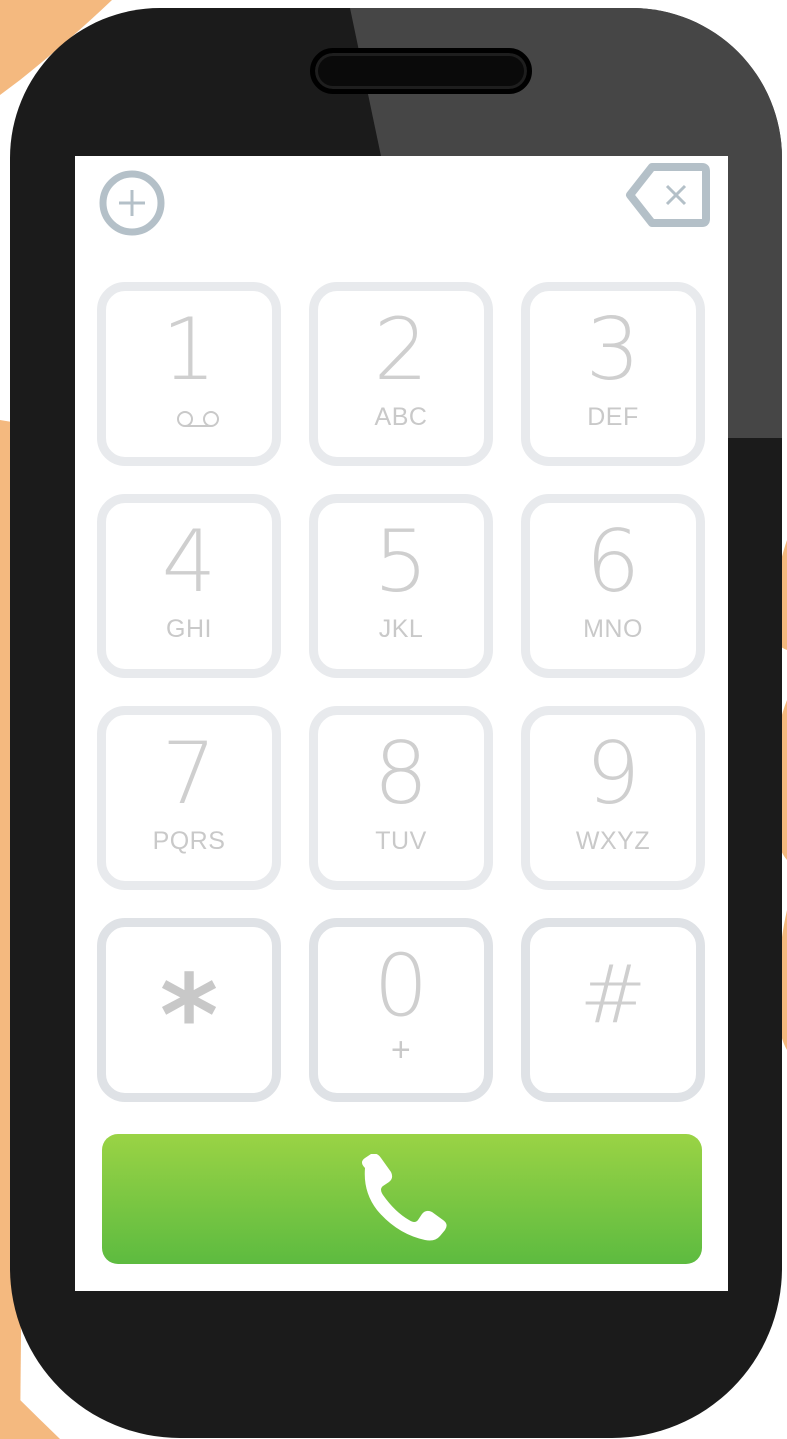  What do you see at coordinates (401, 629) in the screenshot?
I see `key-letters: JKL` at bounding box center [401, 629].